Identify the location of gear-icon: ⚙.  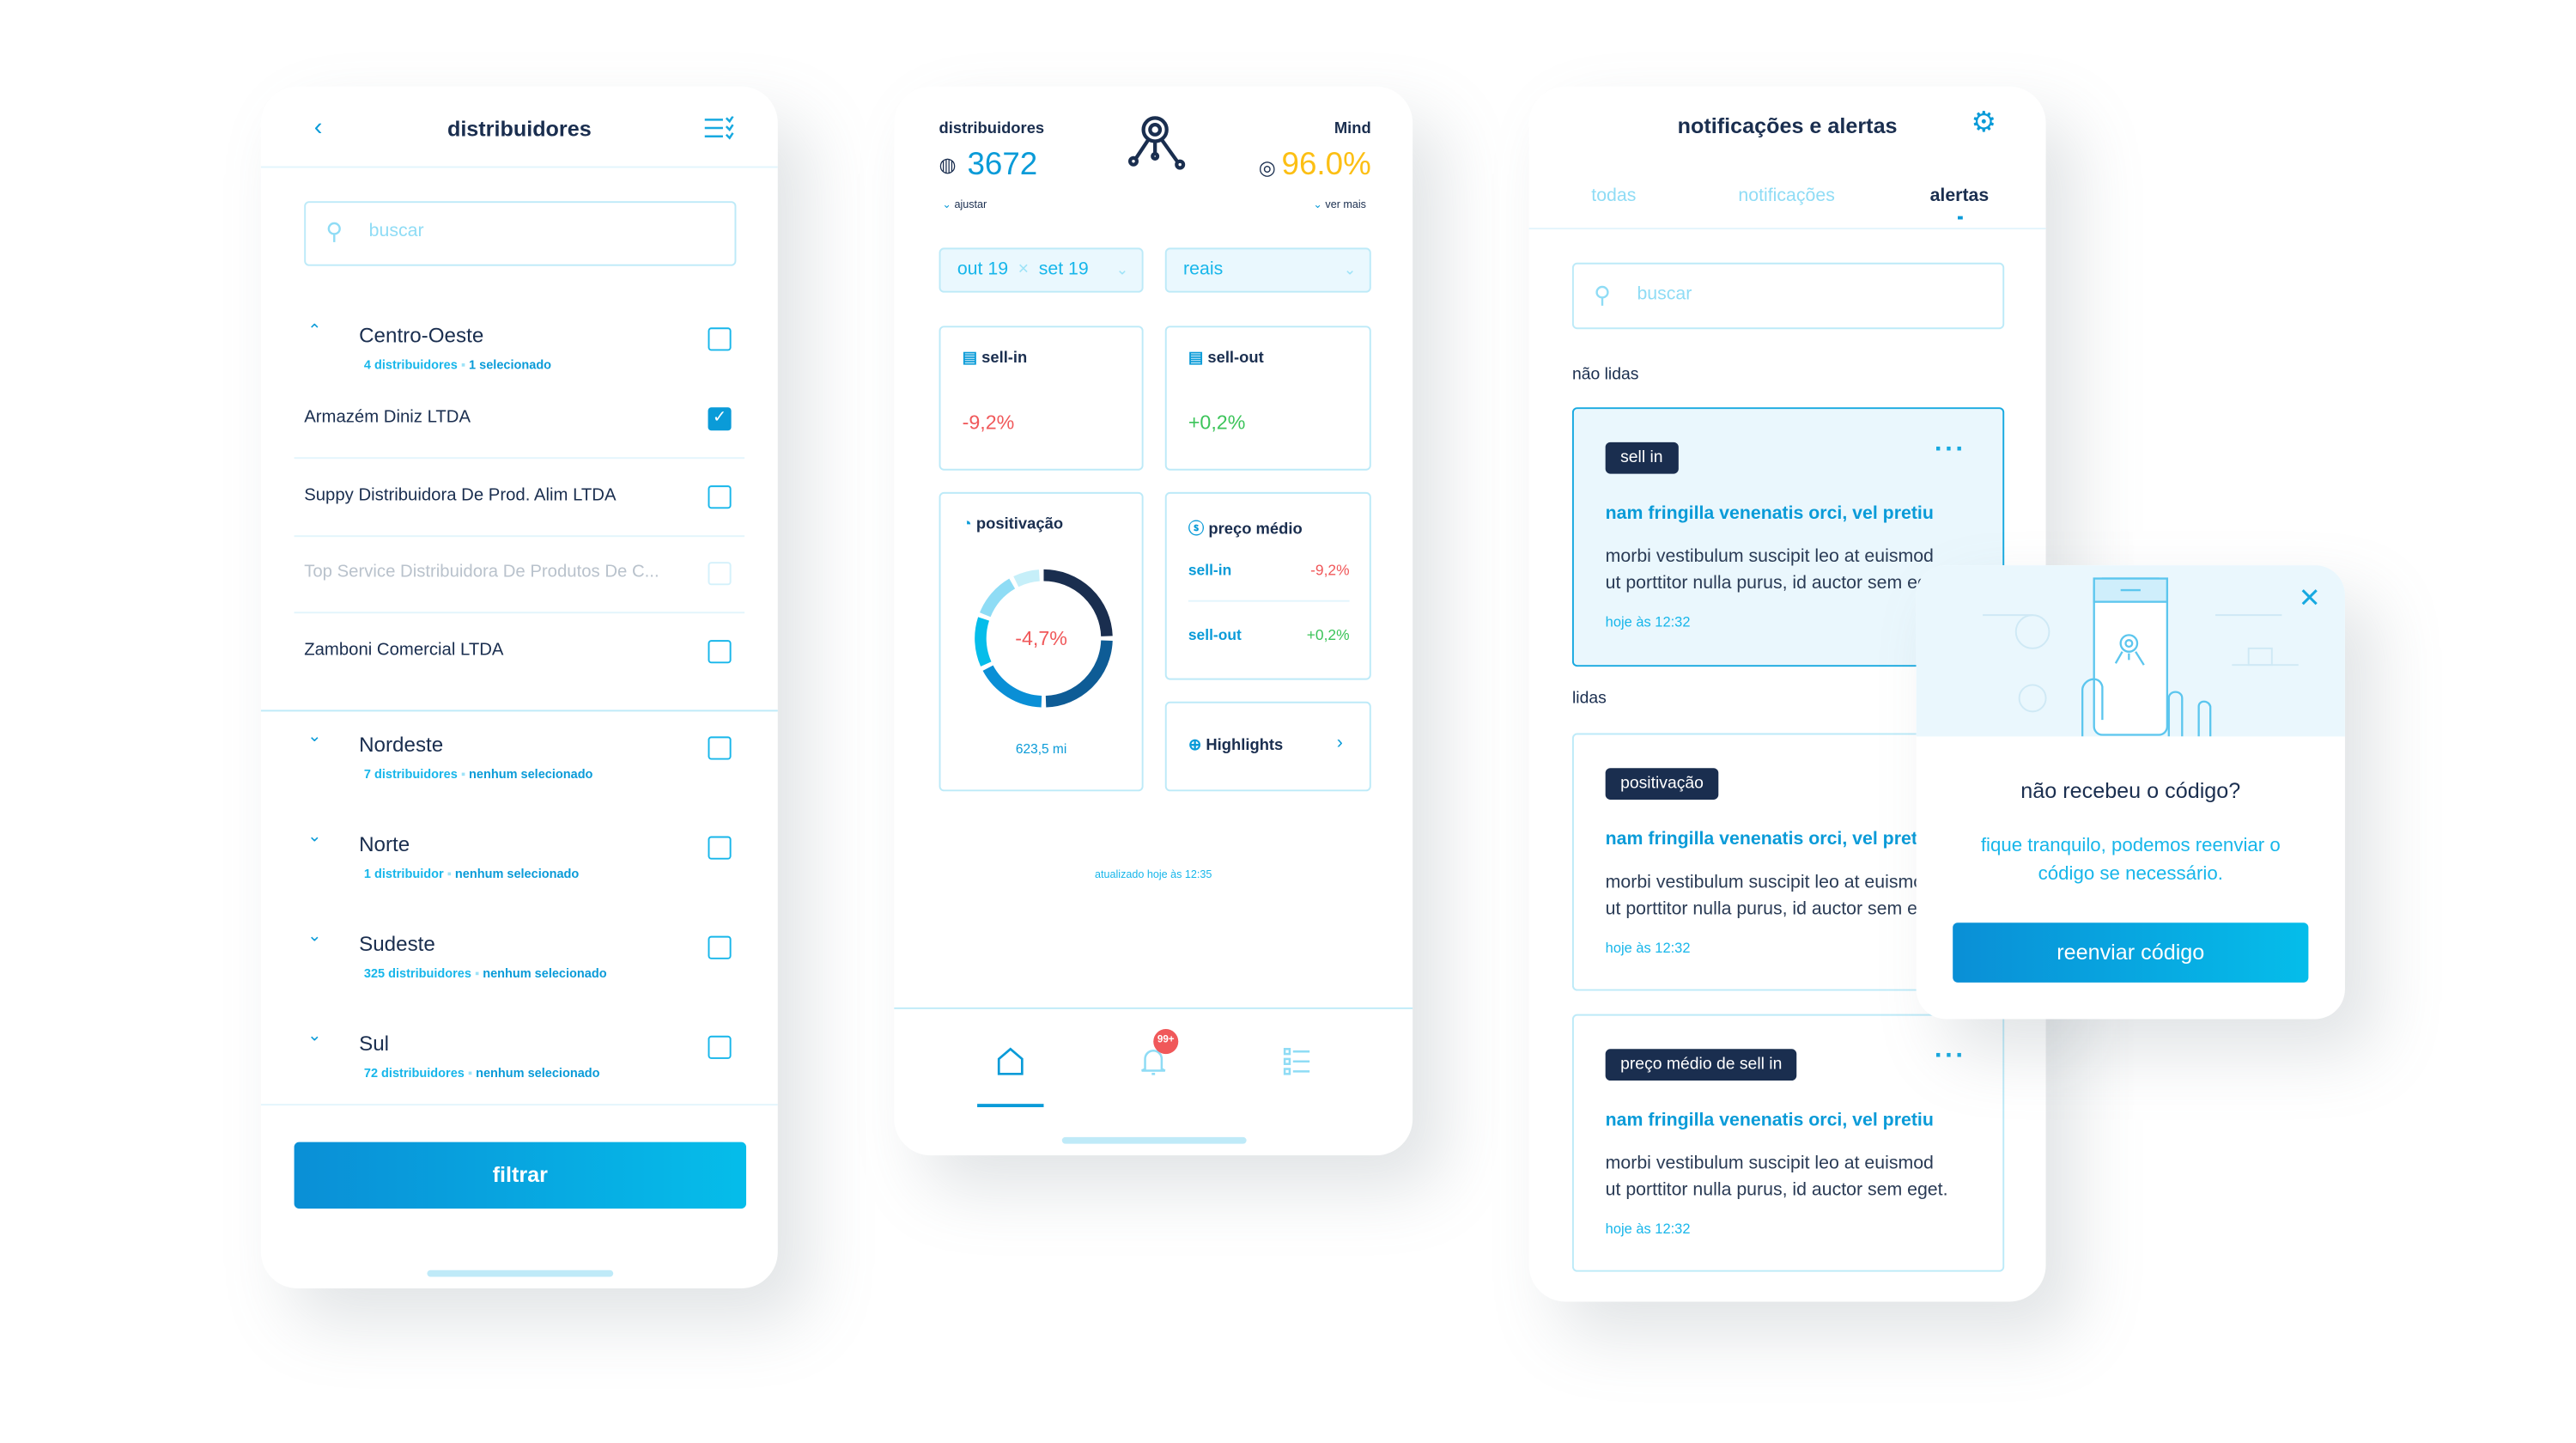
(1983, 124).